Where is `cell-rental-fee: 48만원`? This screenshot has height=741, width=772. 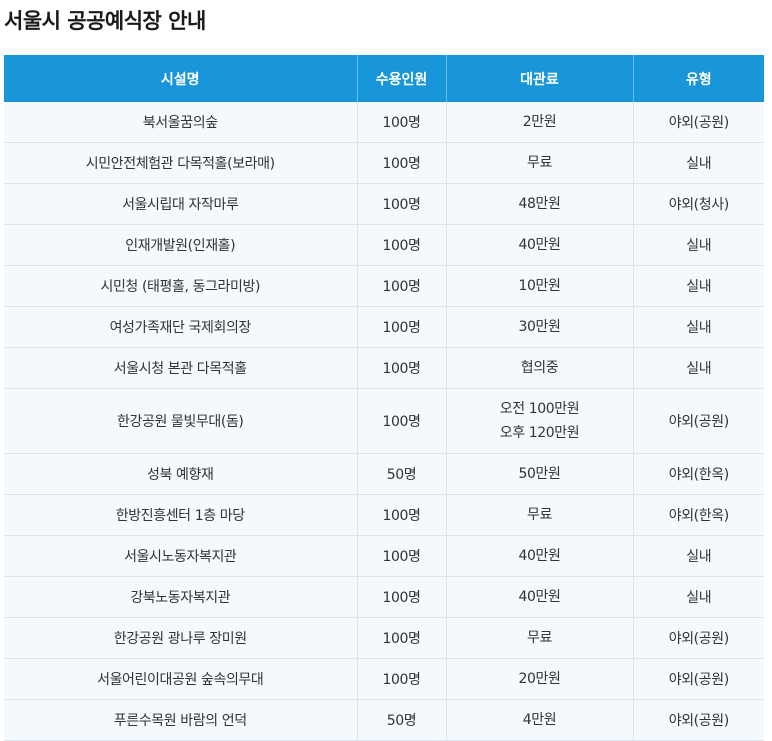
cell-rental-fee: 48만원 is located at coordinates (540, 204).